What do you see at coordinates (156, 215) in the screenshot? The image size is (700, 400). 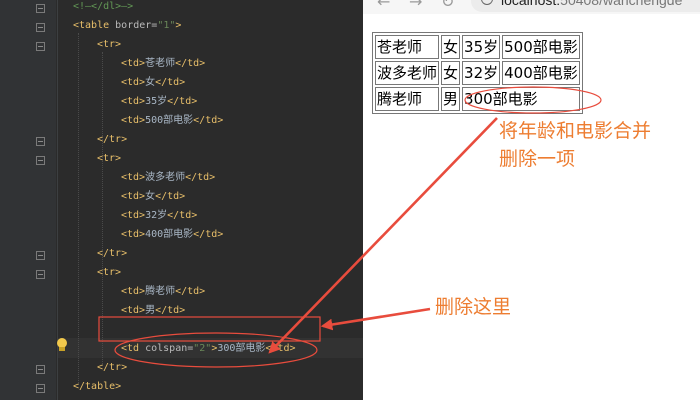 I see `code-token: 32岁` at bounding box center [156, 215].